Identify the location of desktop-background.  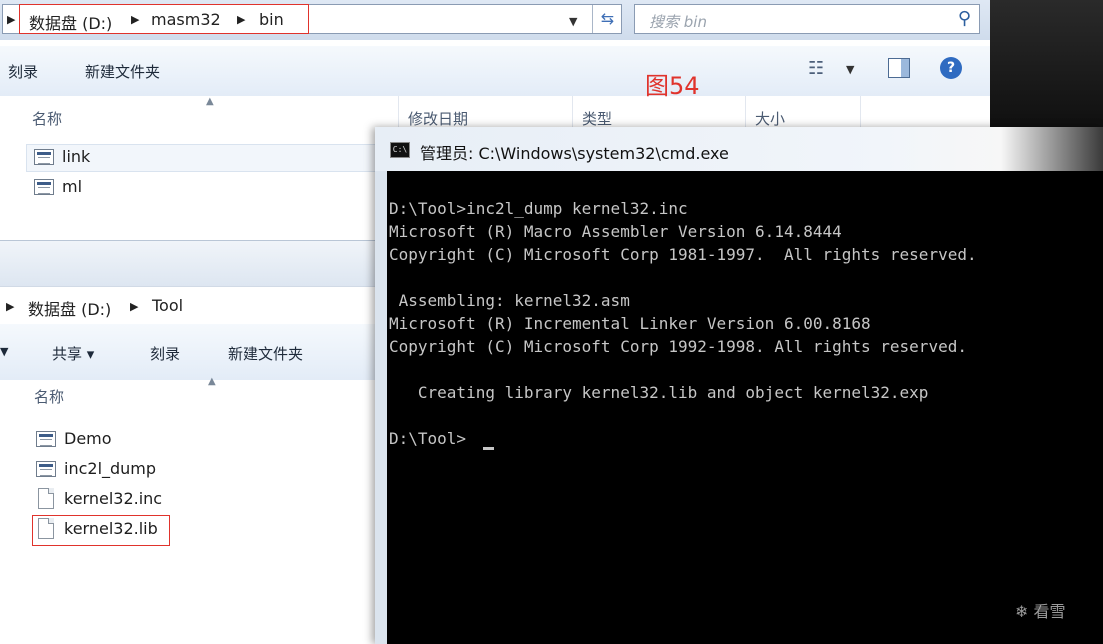
(1046, 63).